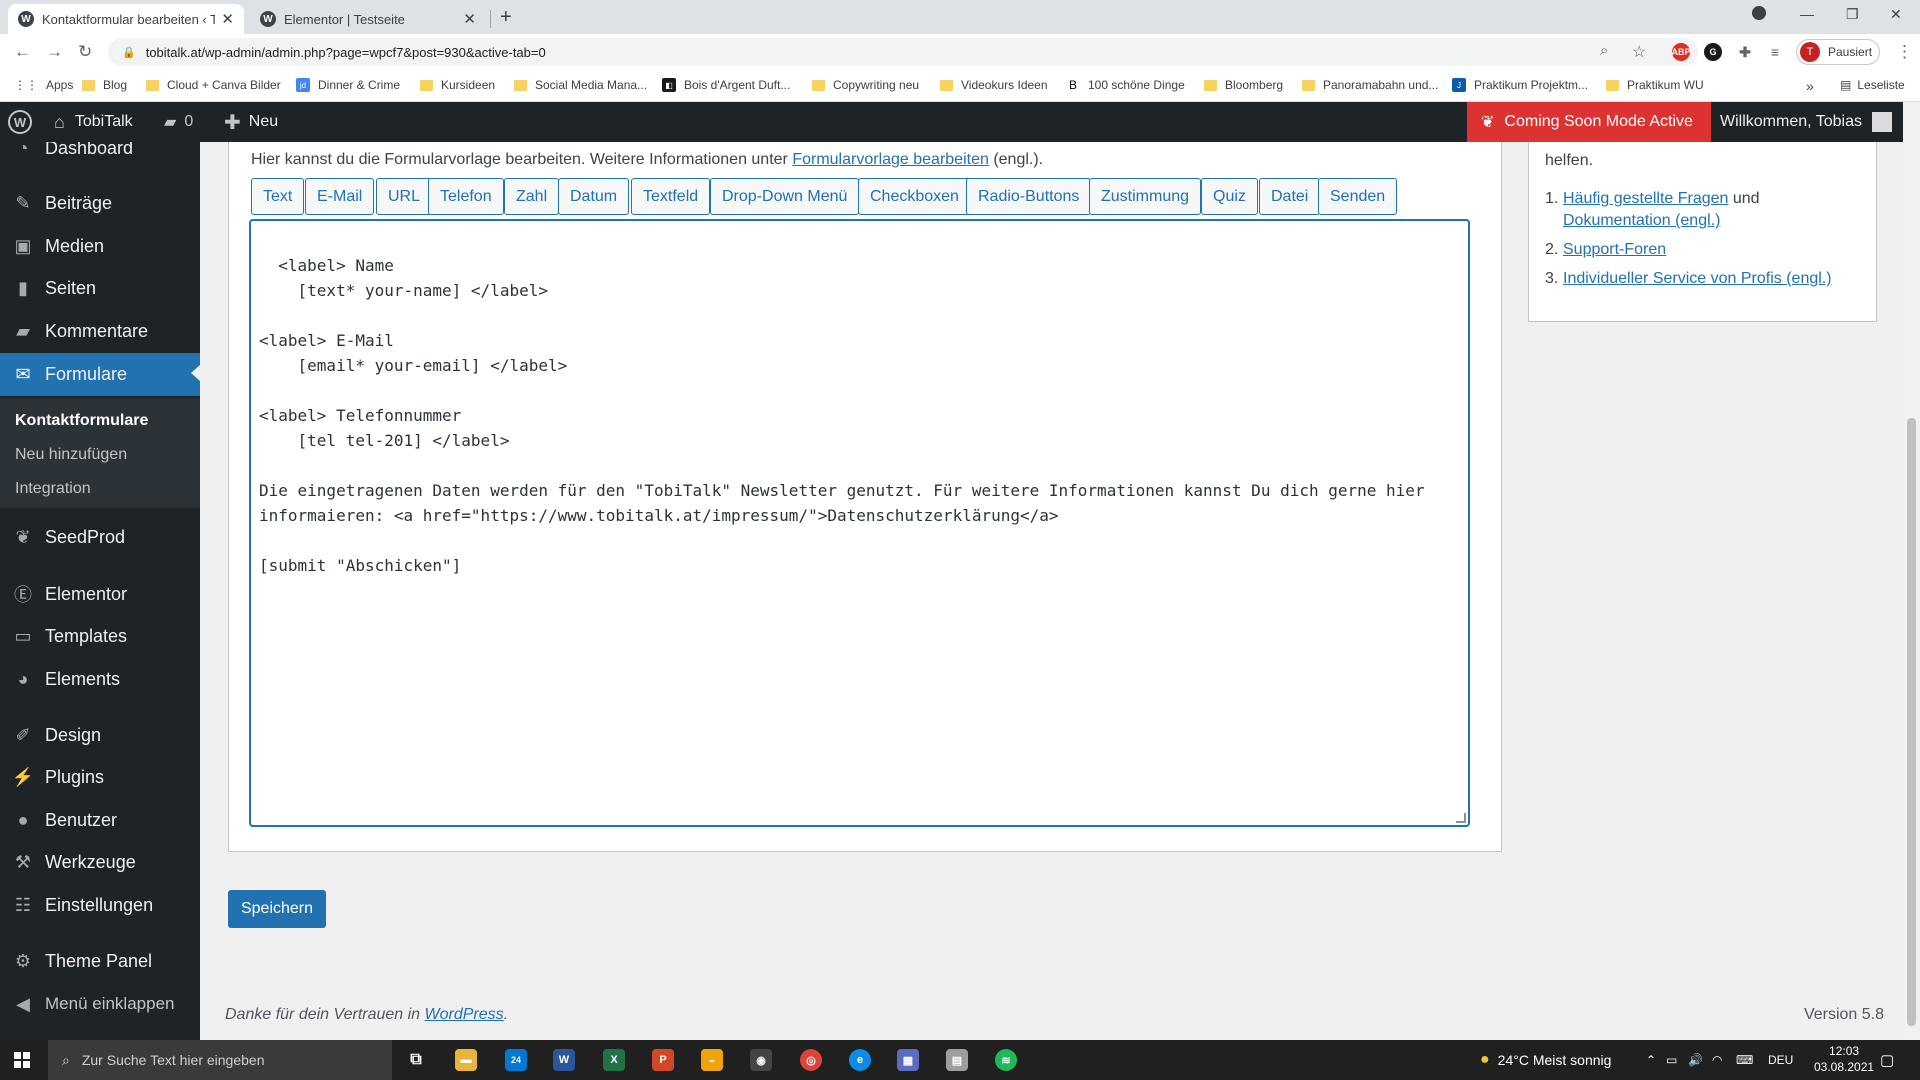 The height and width of the screenshot is (1080, 1920). I want to click on page-scrollbar, so click(1911, 571).